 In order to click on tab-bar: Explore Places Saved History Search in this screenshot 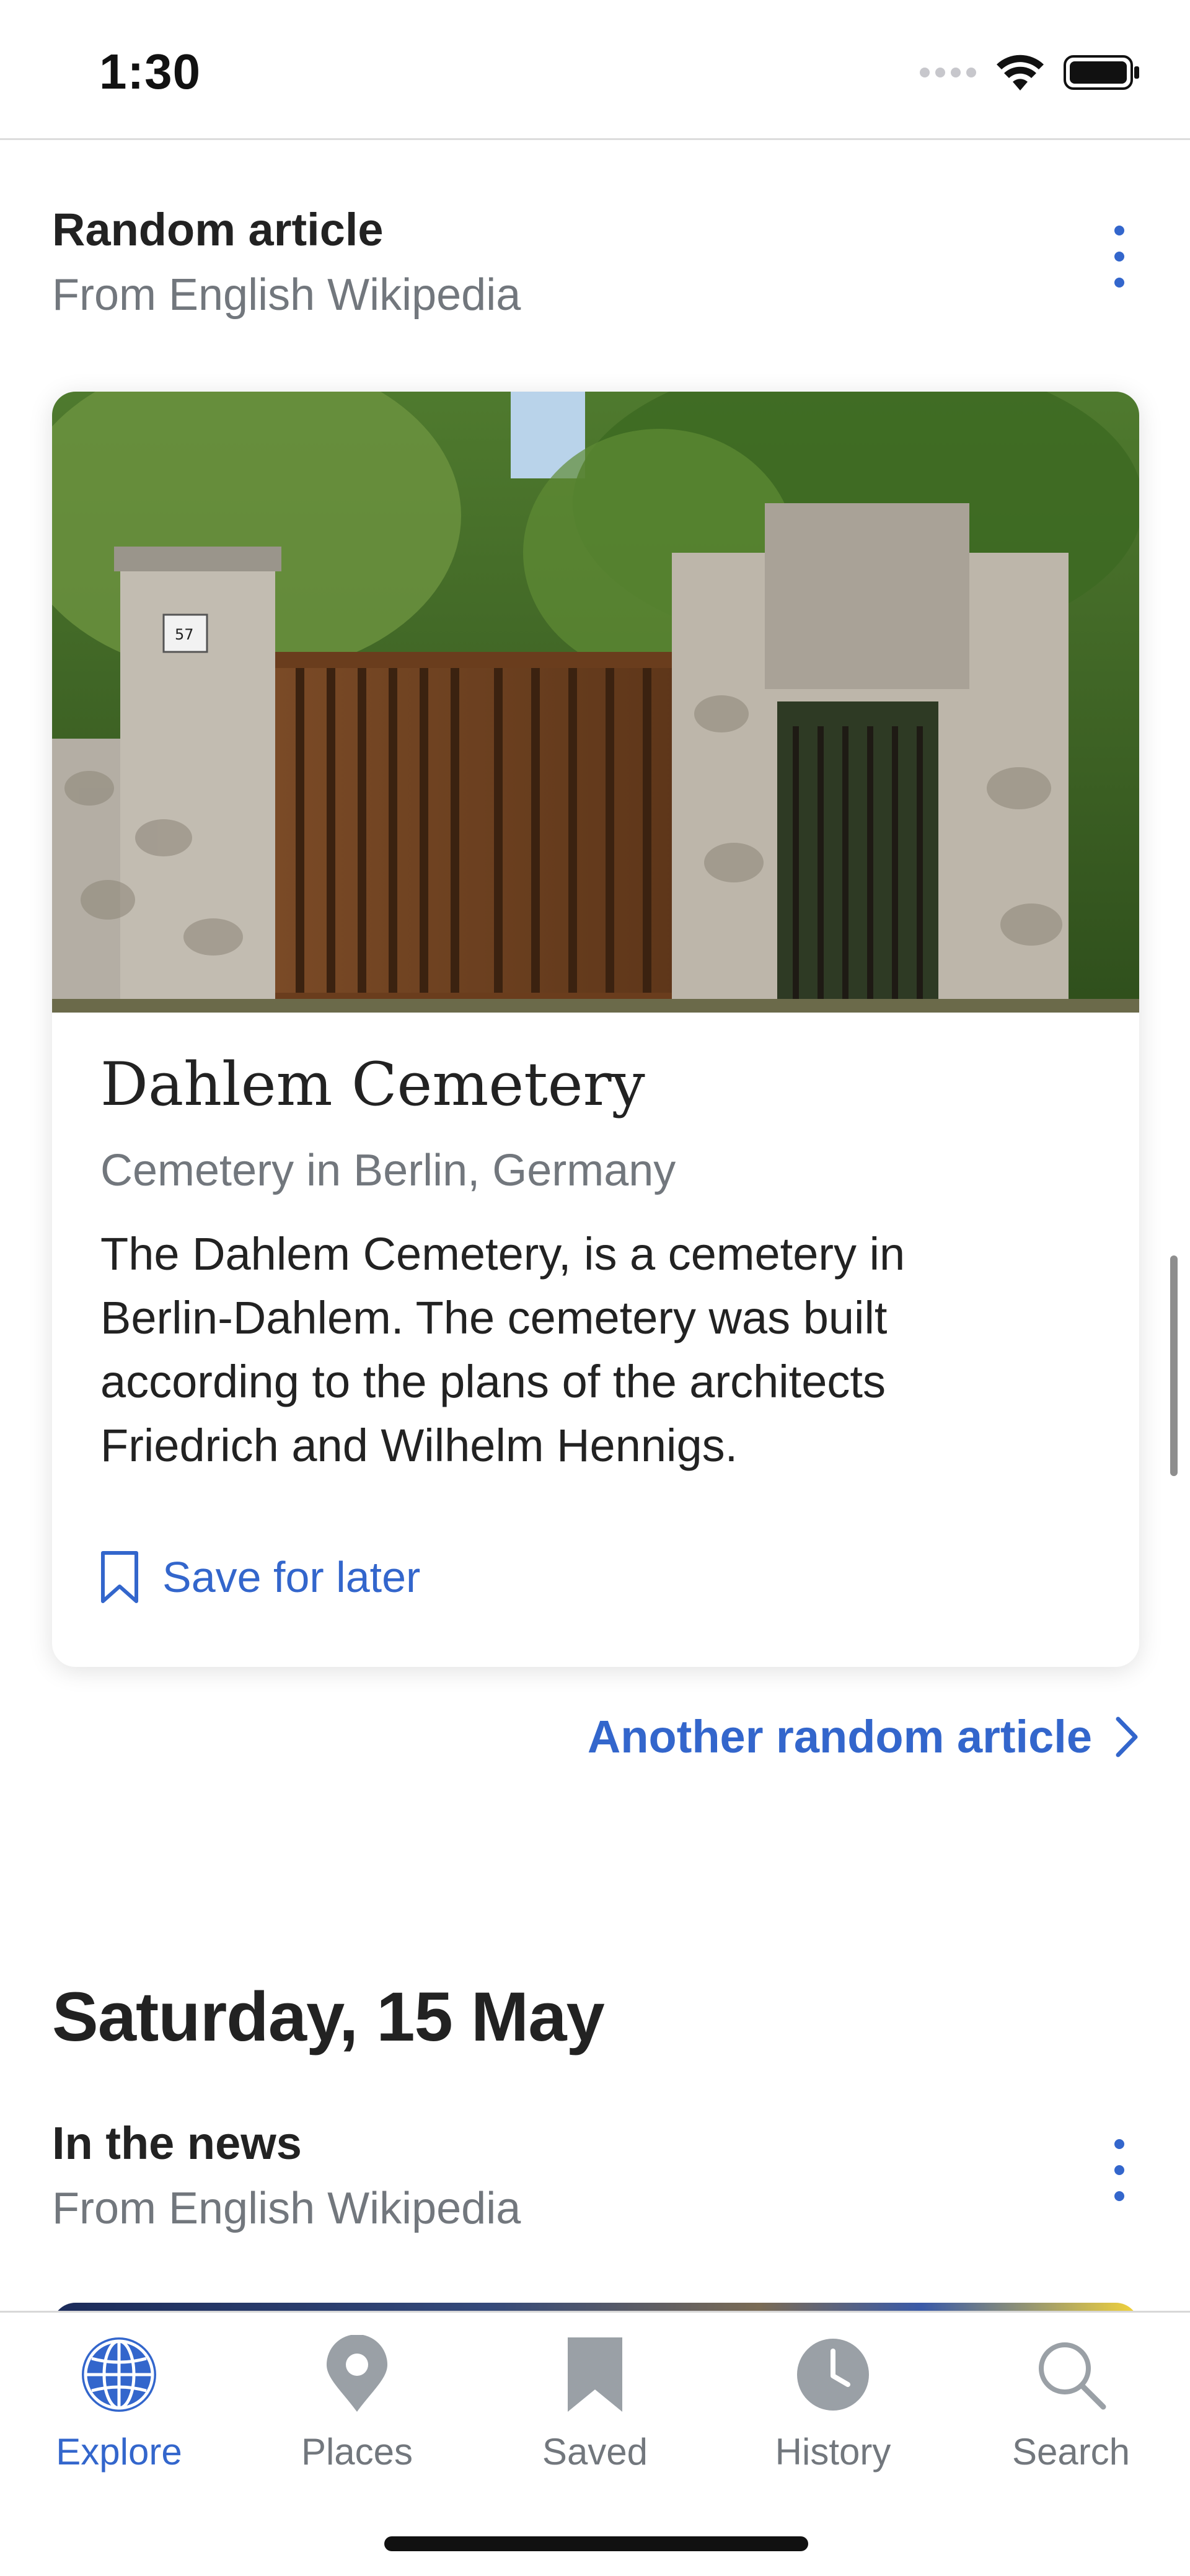, I will do `click(595, 2443)`.